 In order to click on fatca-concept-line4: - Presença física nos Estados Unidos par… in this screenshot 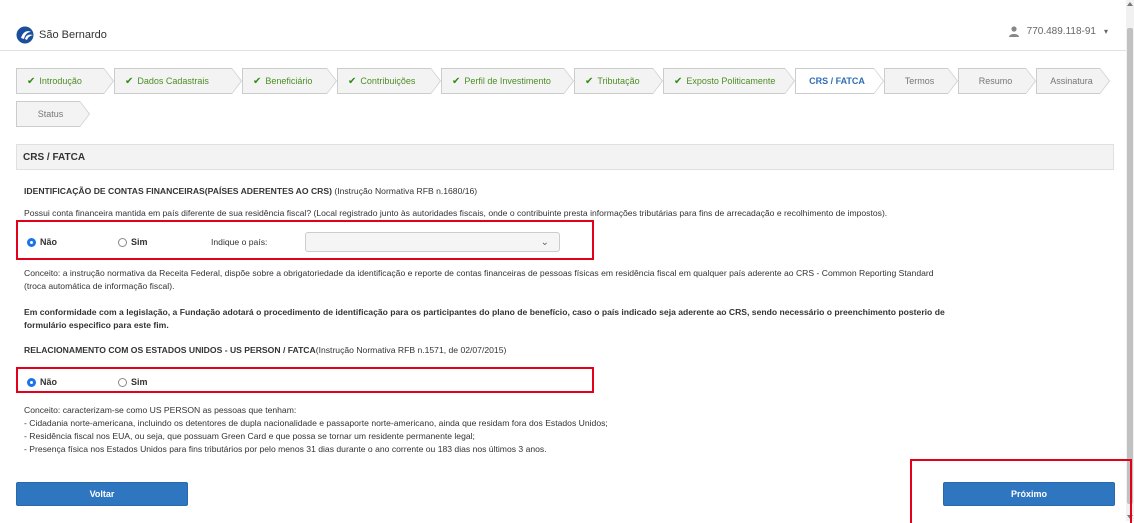, I will do `click(285, 449)`.